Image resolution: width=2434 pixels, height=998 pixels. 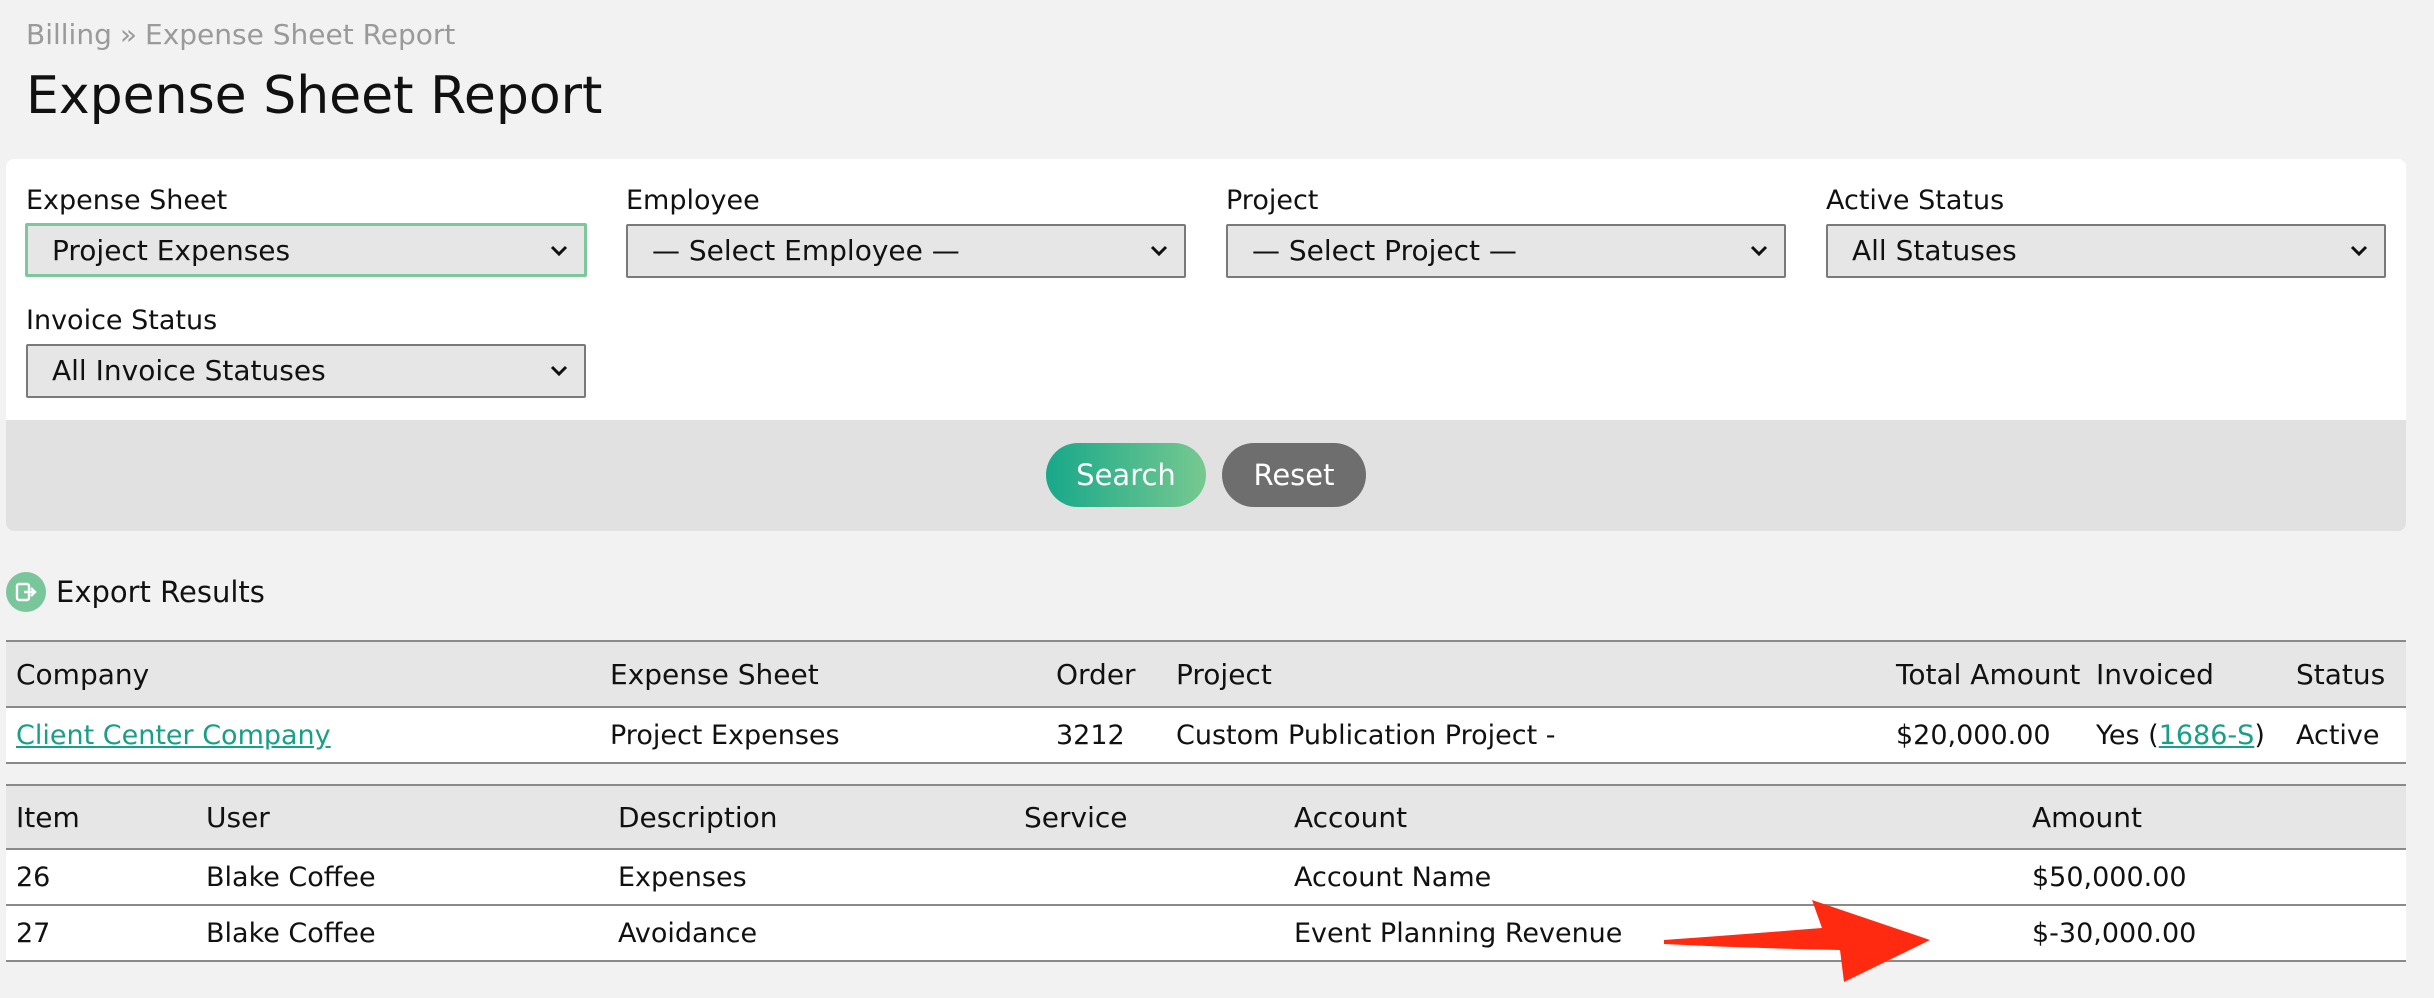 What do you see at coordinates (314, 96) in the screenshot?
I see `page-title: Expense Sheet Report` at bounding box center [314, 96].